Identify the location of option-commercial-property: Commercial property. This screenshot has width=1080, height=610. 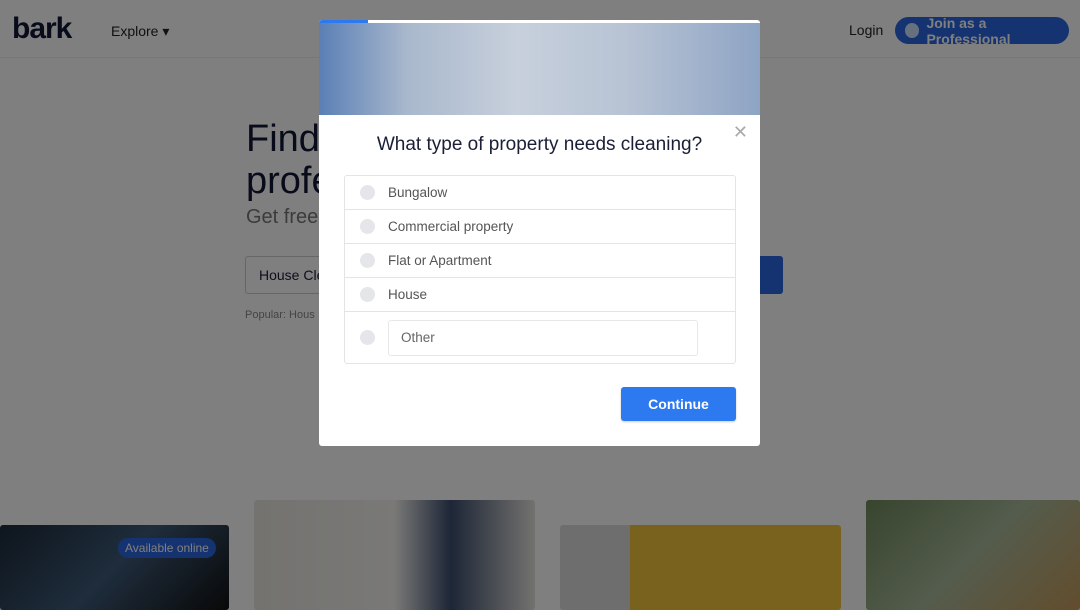
(540, 227).